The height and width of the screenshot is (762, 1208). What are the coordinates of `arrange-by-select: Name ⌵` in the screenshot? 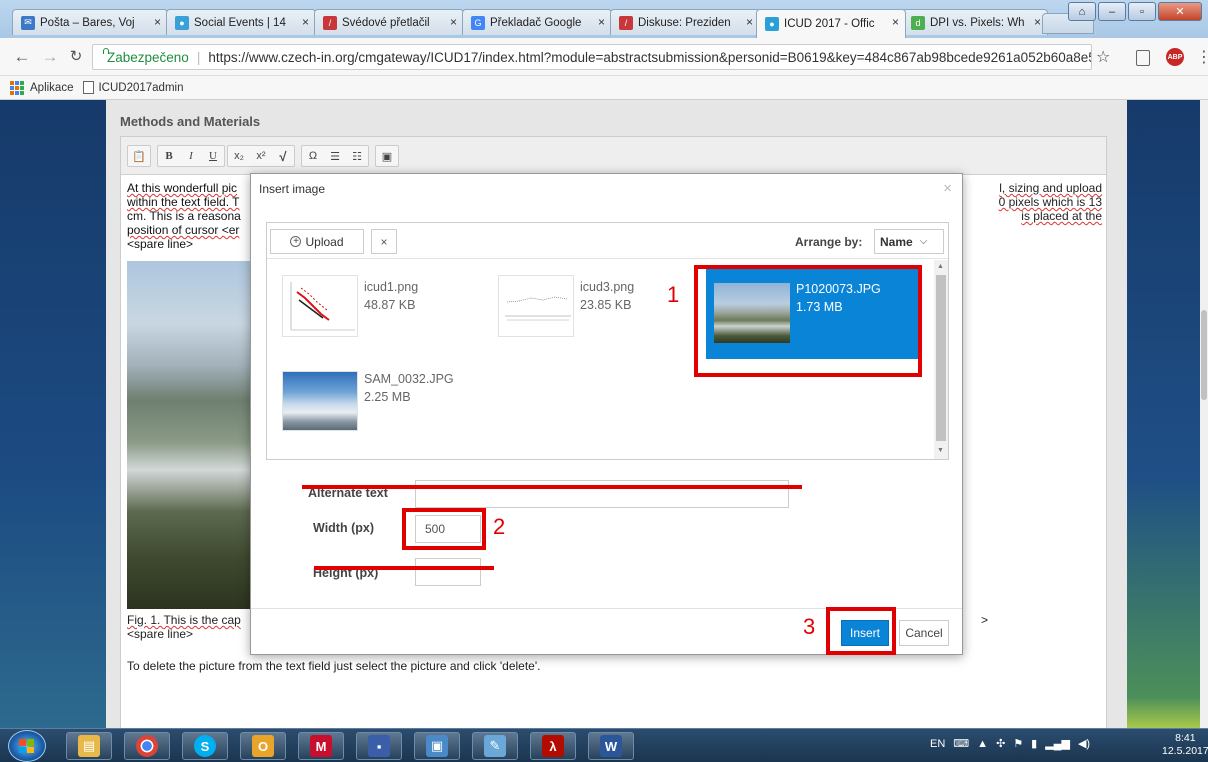 It's located at (909, 241).